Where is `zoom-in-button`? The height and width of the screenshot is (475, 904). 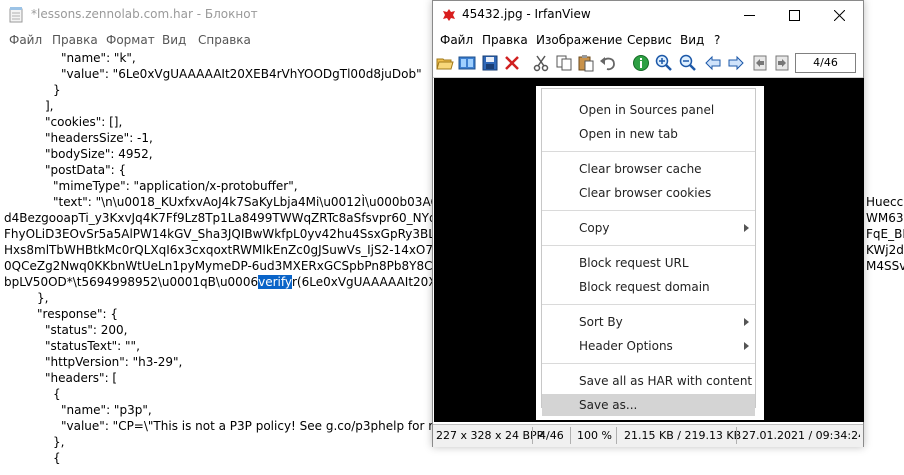 zoom-in-button is located at coordinates (664, 63).